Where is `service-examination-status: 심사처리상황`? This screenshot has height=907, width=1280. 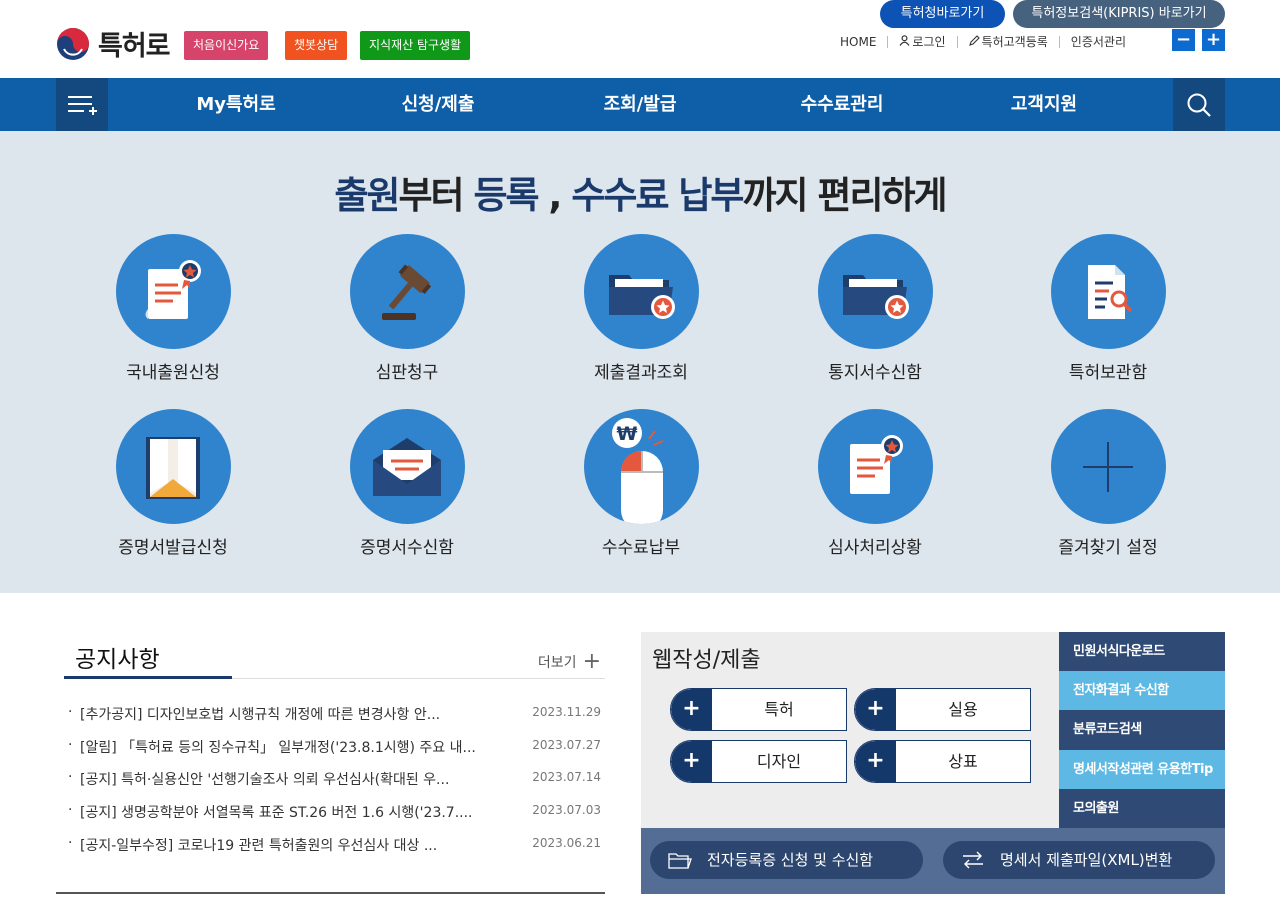 service-examination-status: 심사처리상황 is located at coordinates (875, 483).